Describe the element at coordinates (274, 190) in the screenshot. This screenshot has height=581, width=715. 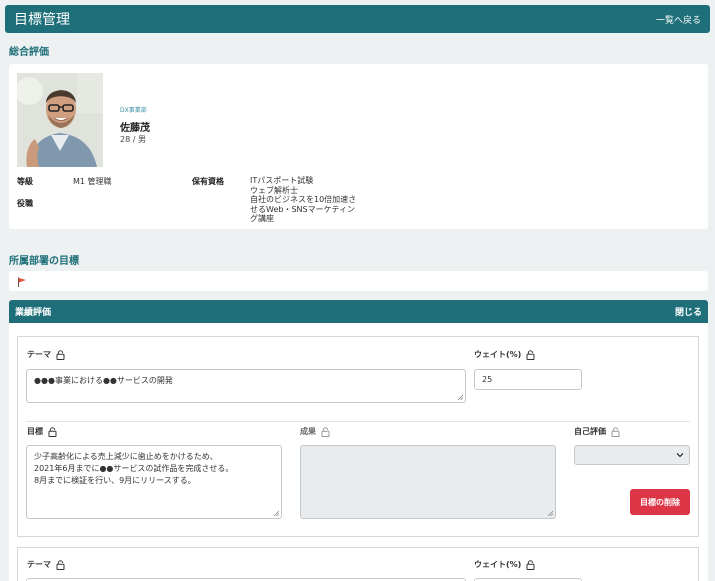
I see `qualification-item: ウェブ解析士` at that location.